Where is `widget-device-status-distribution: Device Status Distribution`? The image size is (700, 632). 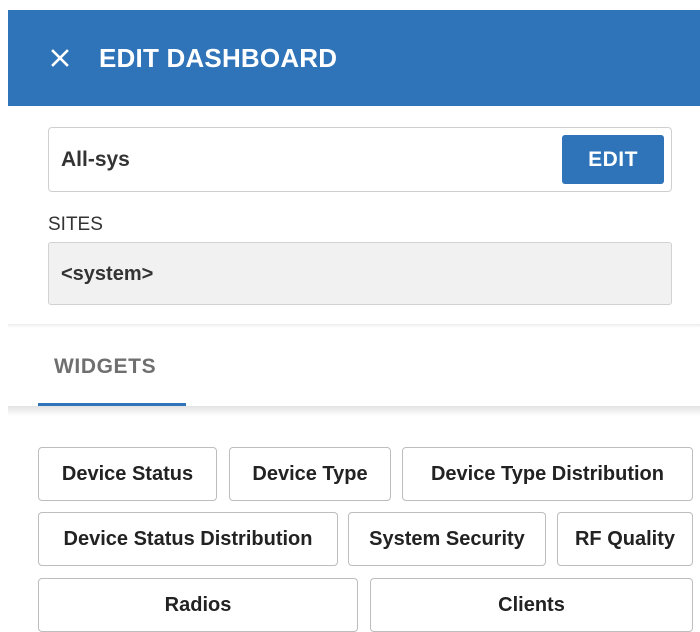
widget-device-status-distribution: Device Status Distribution is located at coordinates (188, 539).